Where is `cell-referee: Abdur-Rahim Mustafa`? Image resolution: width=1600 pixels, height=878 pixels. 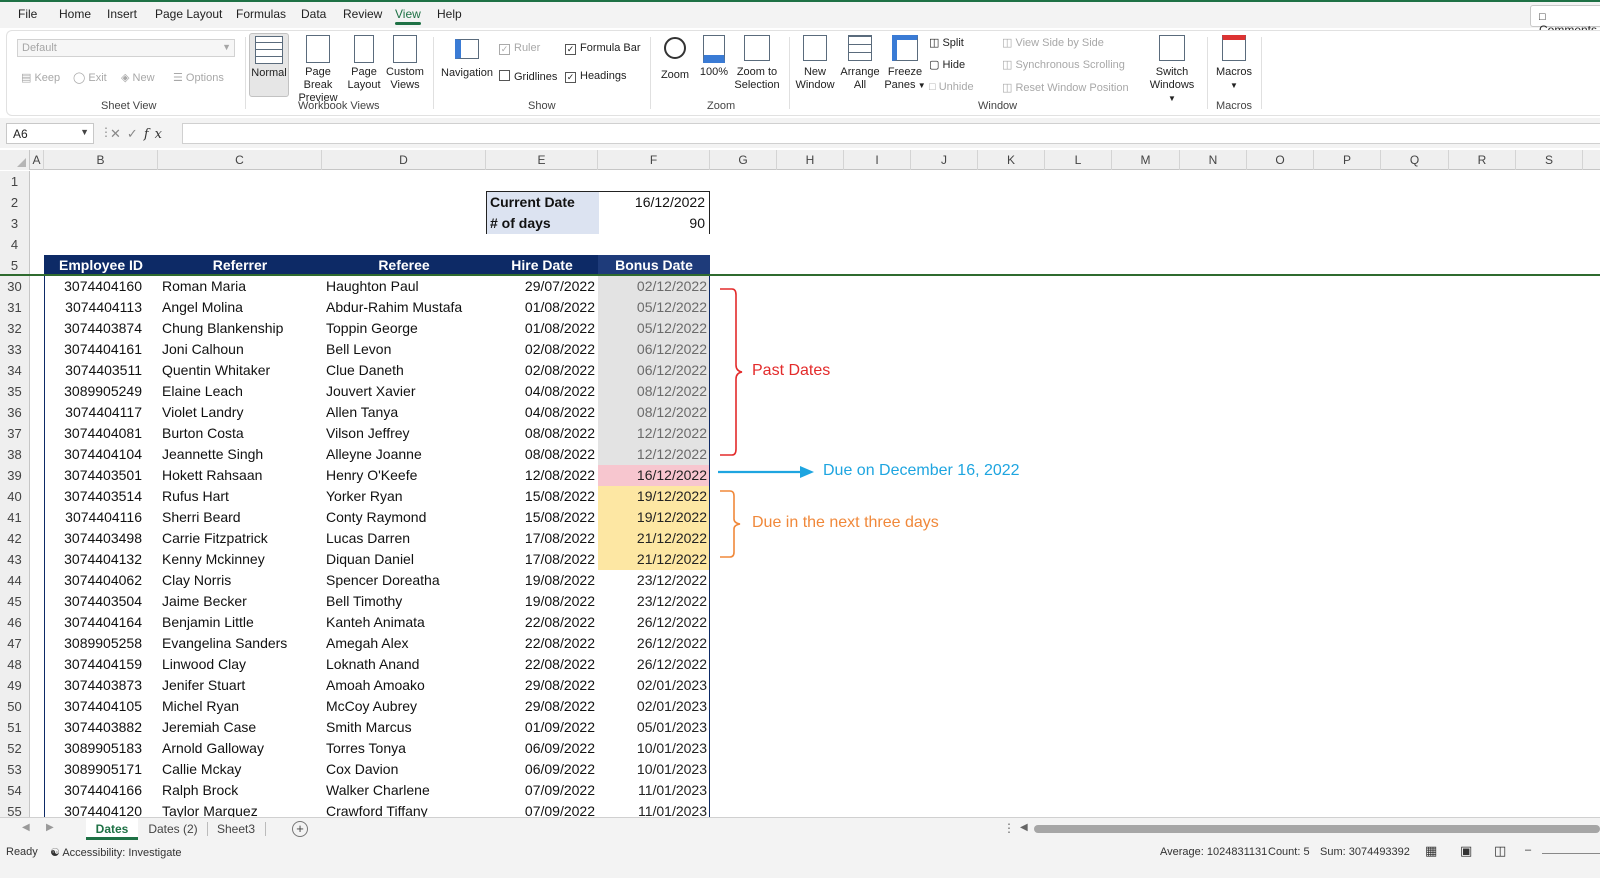 cell-referee: Abdur-Rahim Mustafa is located at coordinates (404, 307).